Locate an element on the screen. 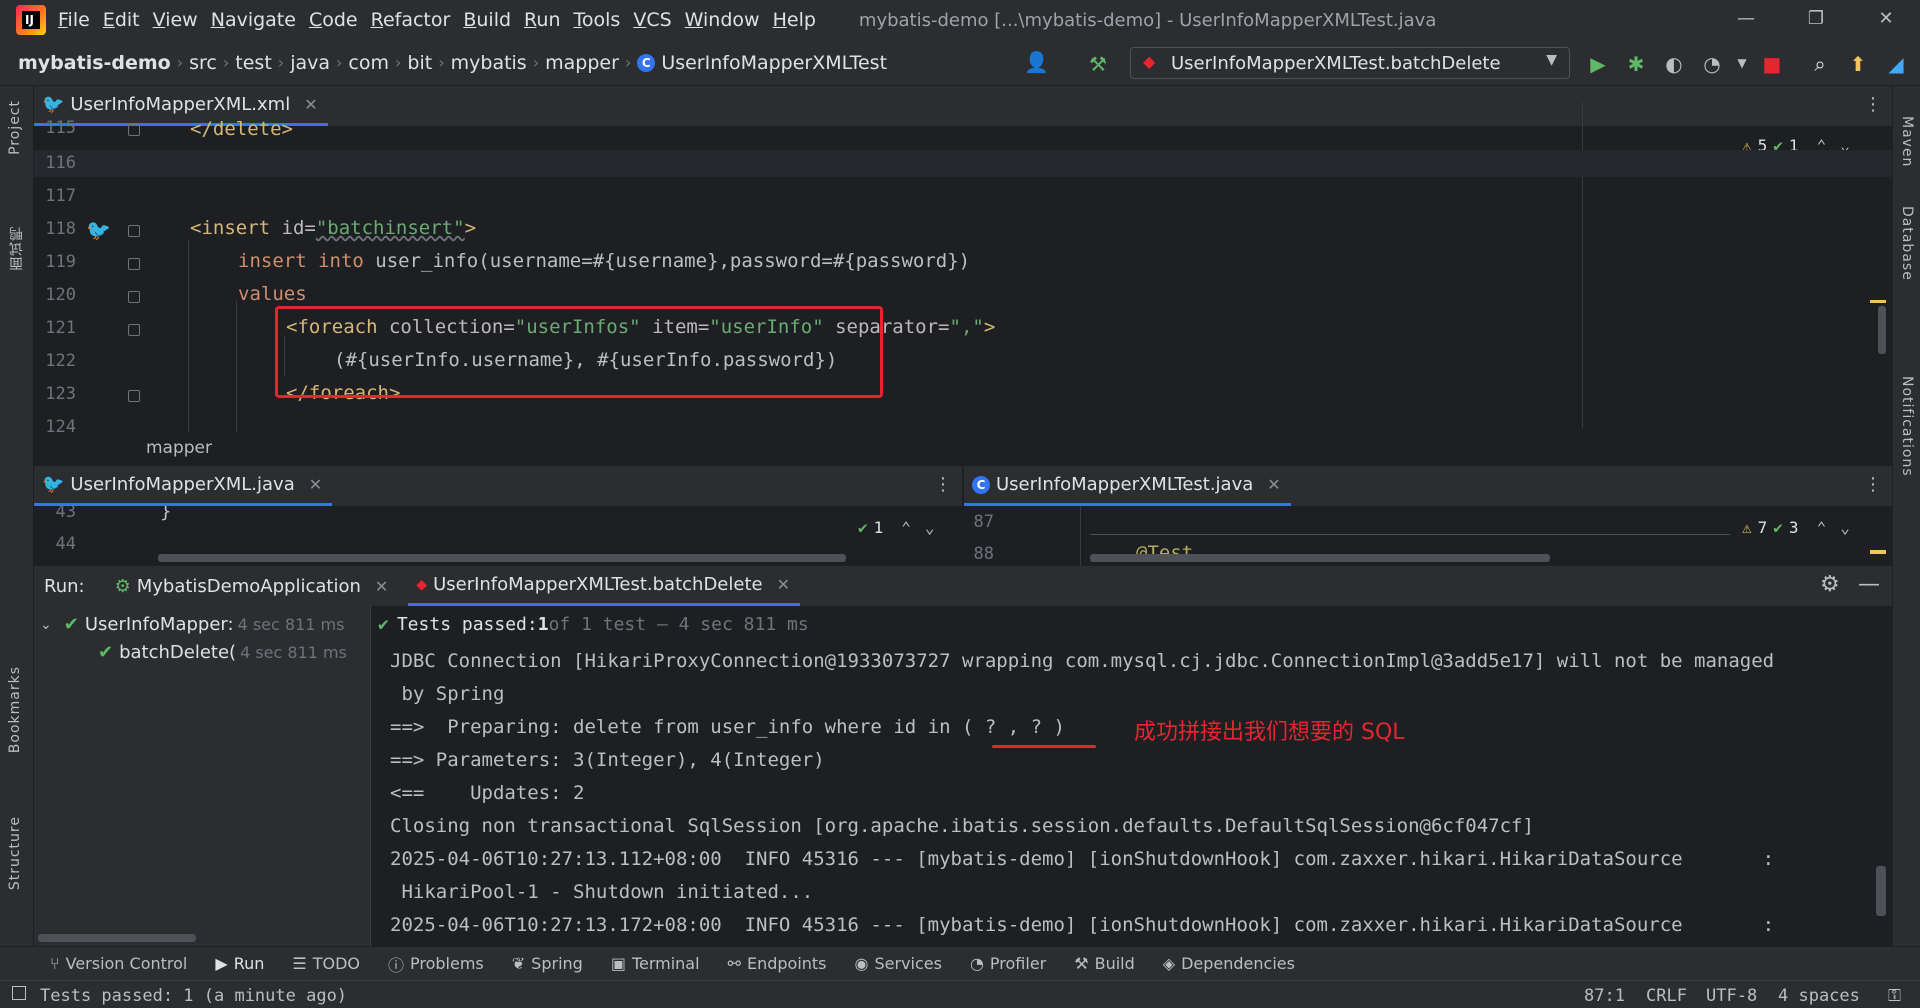 This screenshot has height=1008, width=1920. menu-refactor: Refactor is located at coordinates (411, 20).